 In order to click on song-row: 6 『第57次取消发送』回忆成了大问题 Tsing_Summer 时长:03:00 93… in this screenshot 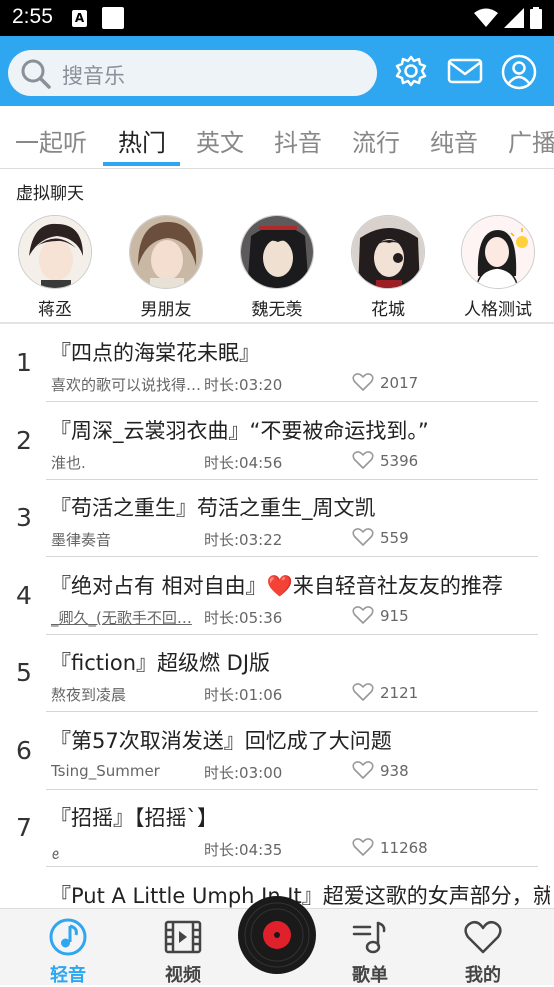, I will do `click(277, 751)`.